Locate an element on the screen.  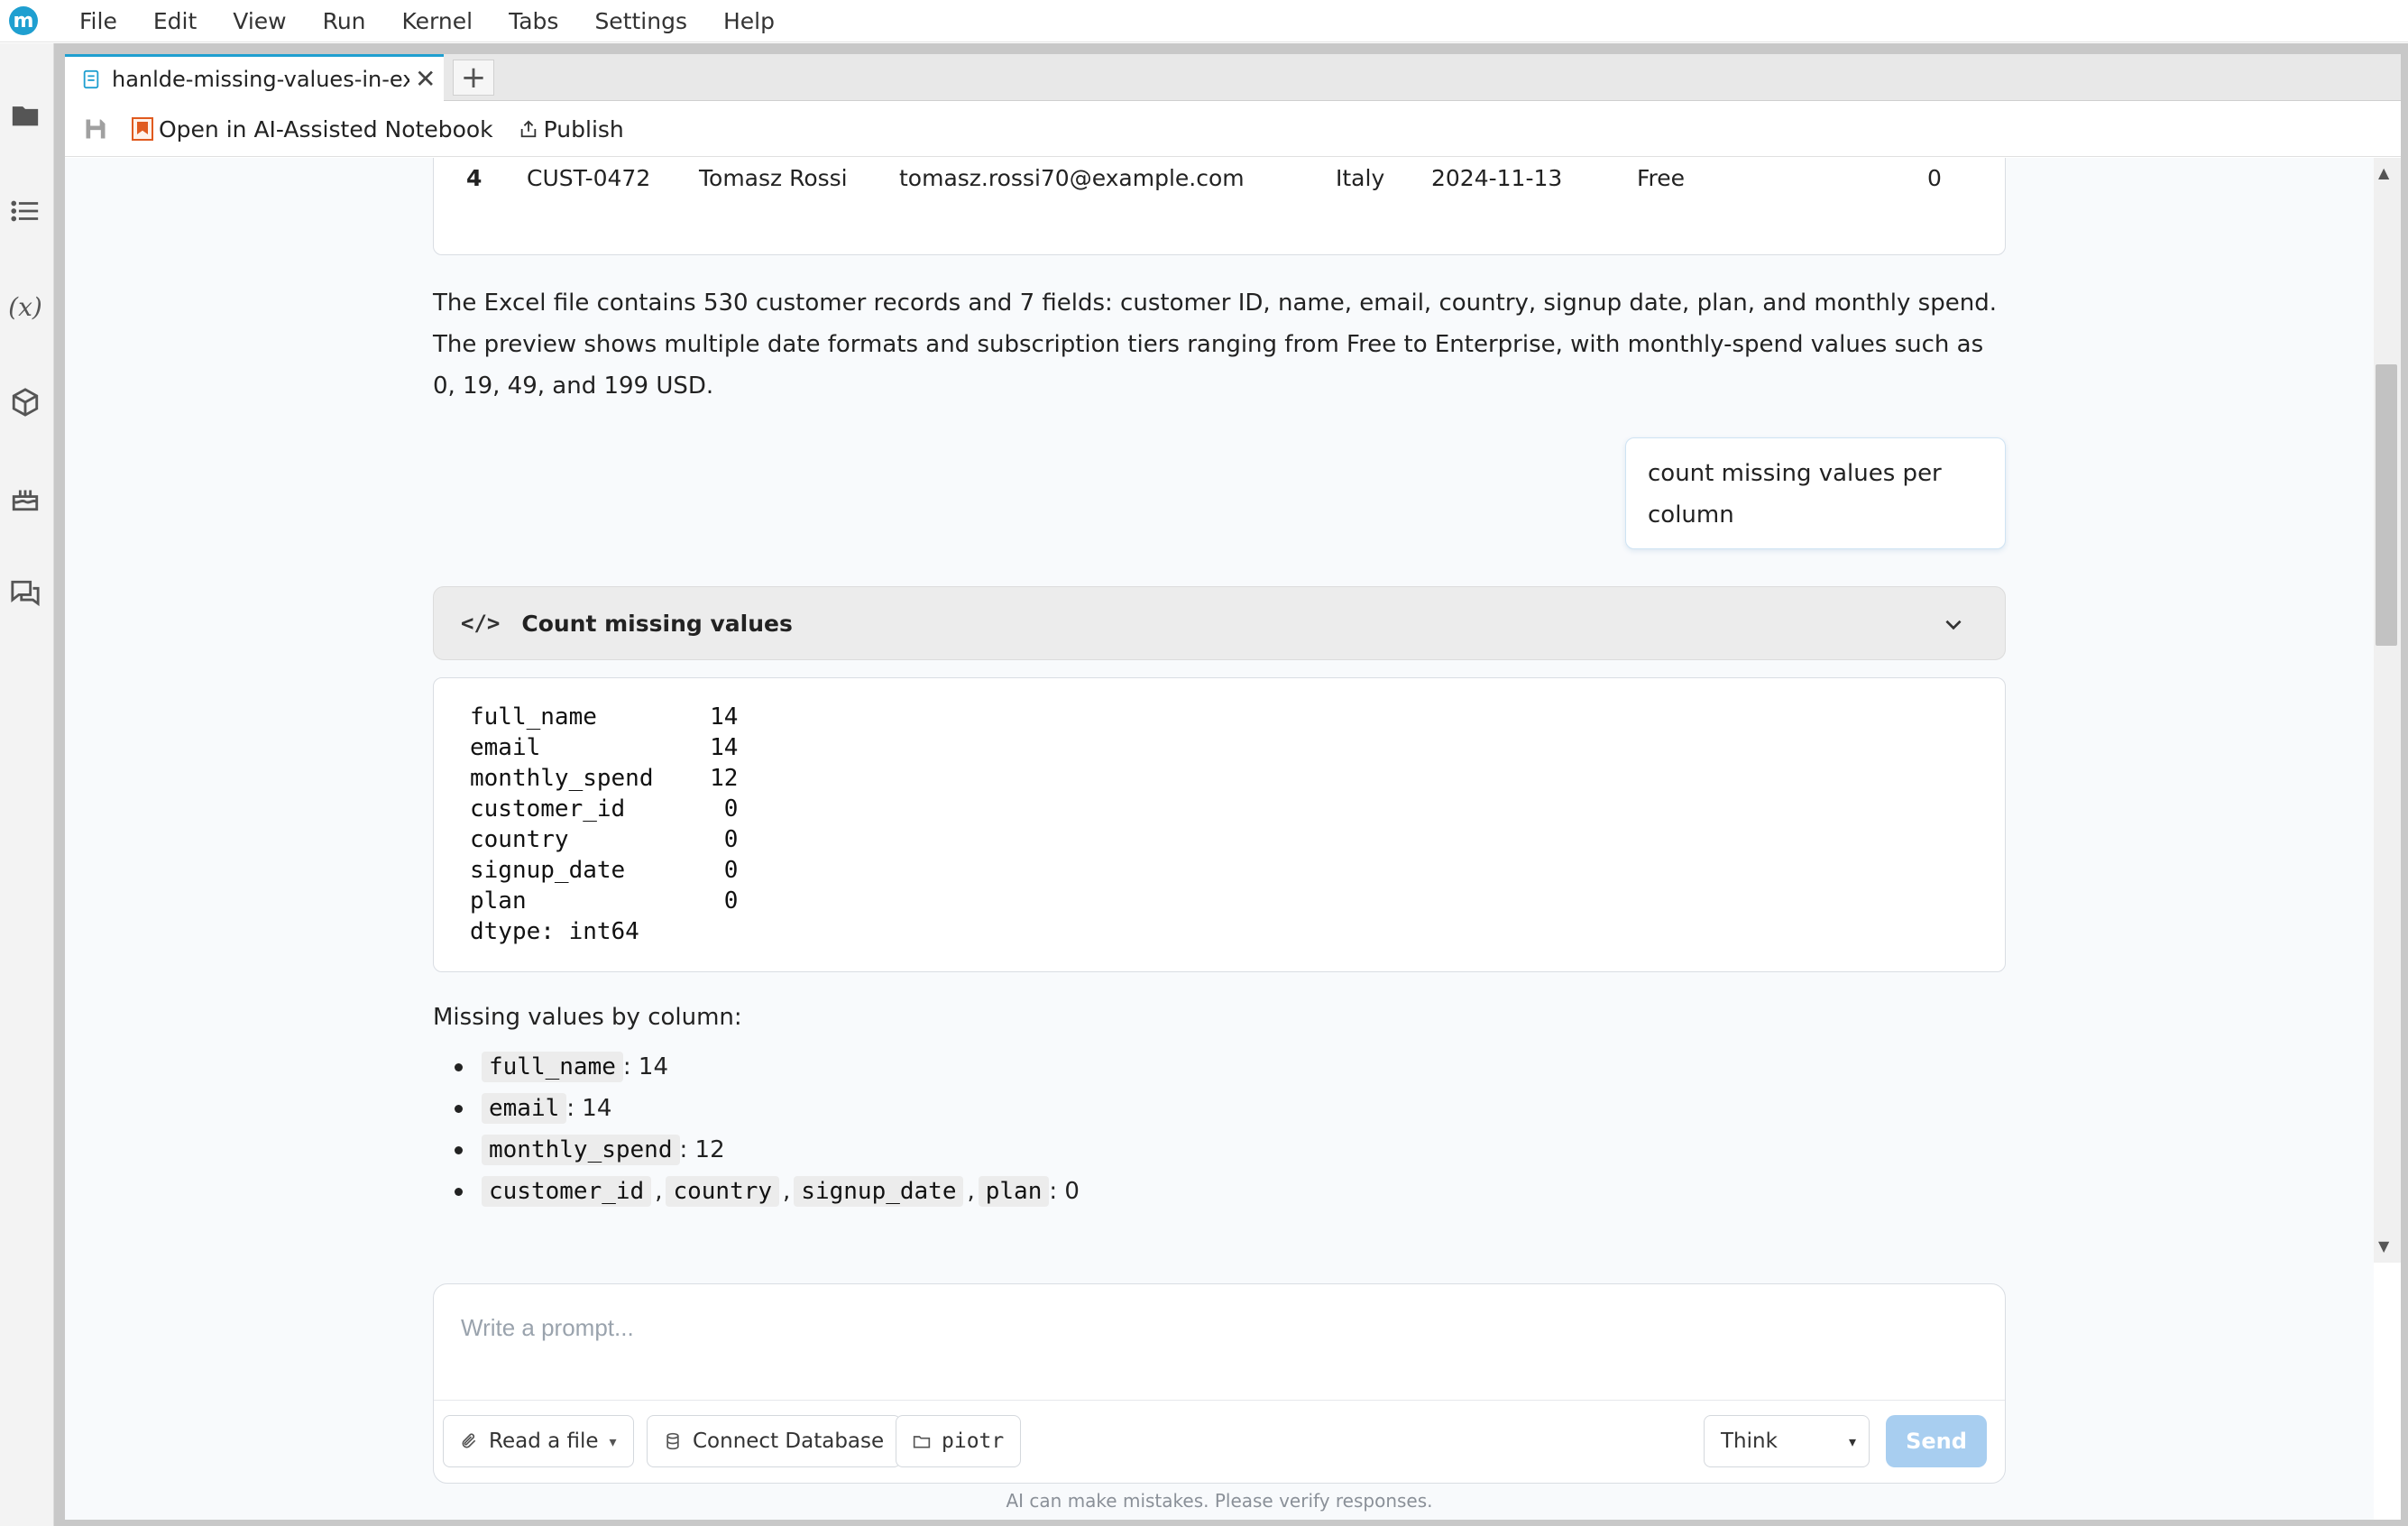
code-chip: signup_date is located at coordinates (879, 1191).